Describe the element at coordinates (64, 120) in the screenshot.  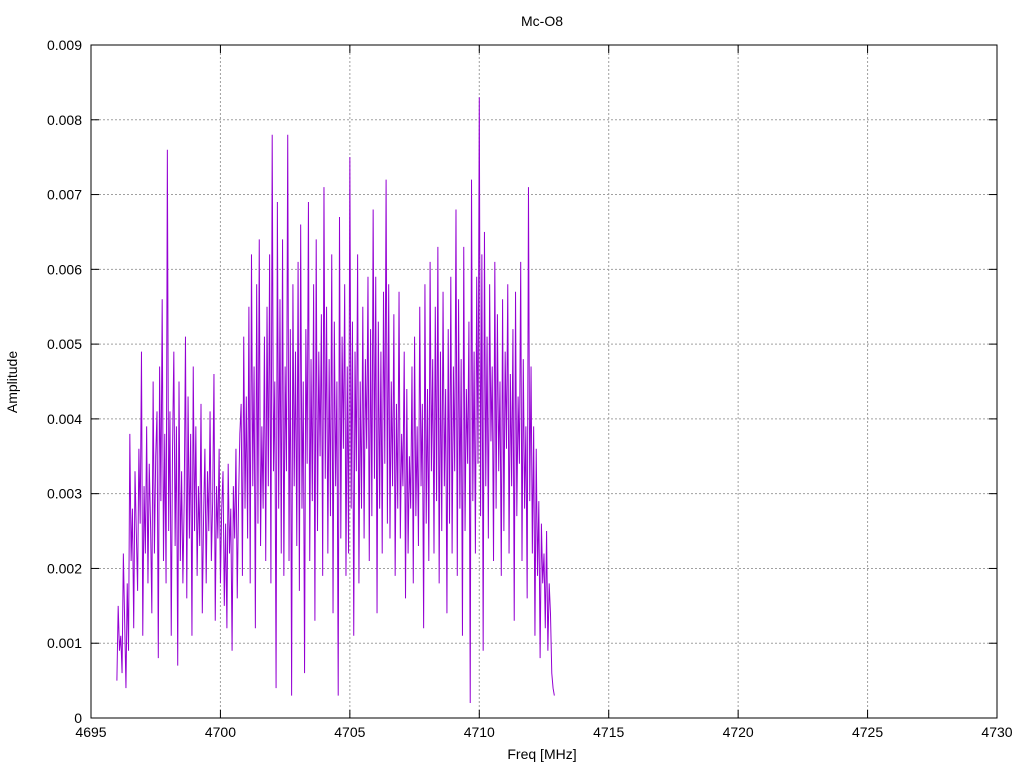
I see `y-tick-label: 0.008` at that location.